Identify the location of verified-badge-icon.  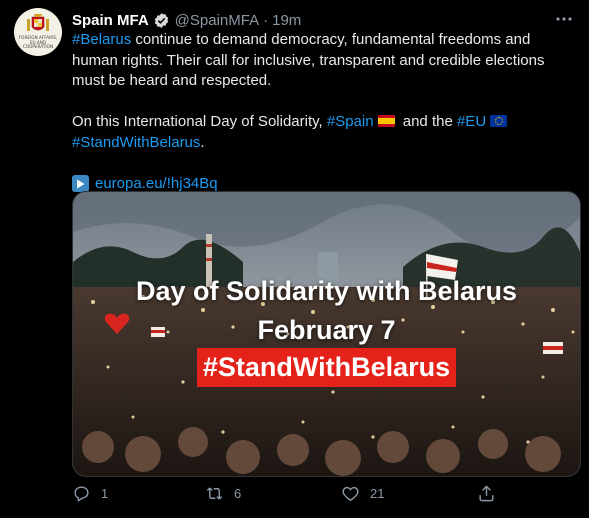
(161, 20).